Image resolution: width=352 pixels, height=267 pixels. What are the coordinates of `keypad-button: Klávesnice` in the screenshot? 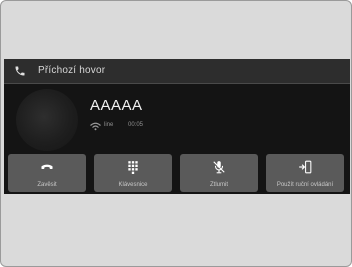 It's located at (133, 173).